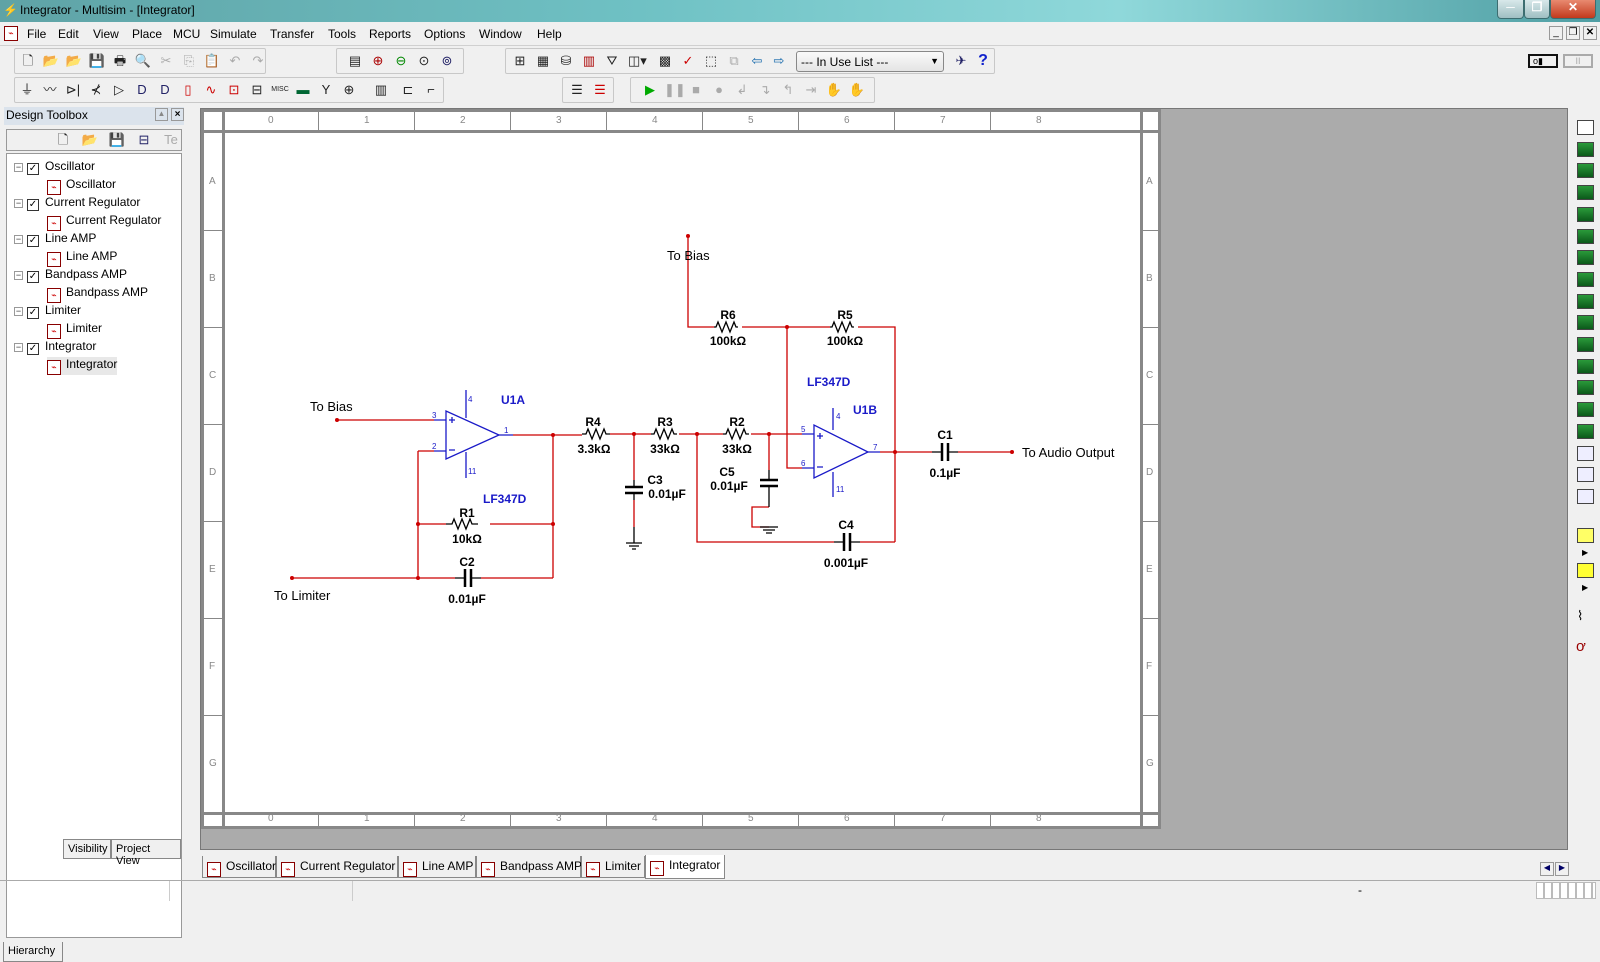 The width and height of the screenshot is (1600, 962). I want to click on open-icon: 📂, so click(51, 61).